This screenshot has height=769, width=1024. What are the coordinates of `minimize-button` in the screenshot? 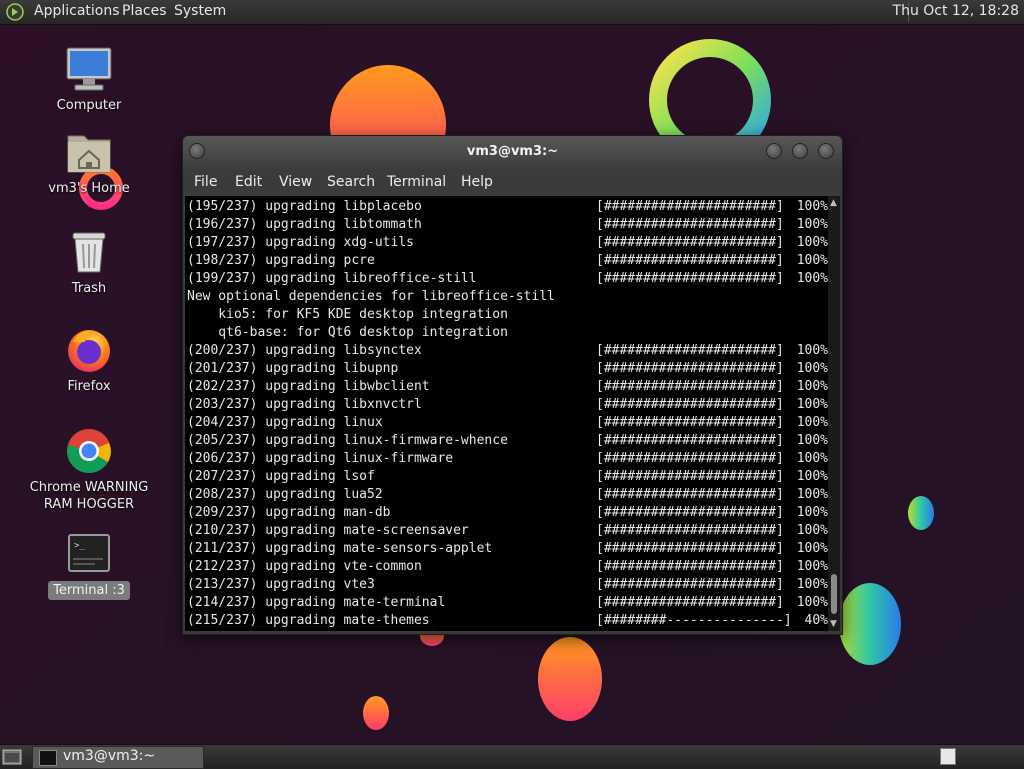 It's located at (774, 151).